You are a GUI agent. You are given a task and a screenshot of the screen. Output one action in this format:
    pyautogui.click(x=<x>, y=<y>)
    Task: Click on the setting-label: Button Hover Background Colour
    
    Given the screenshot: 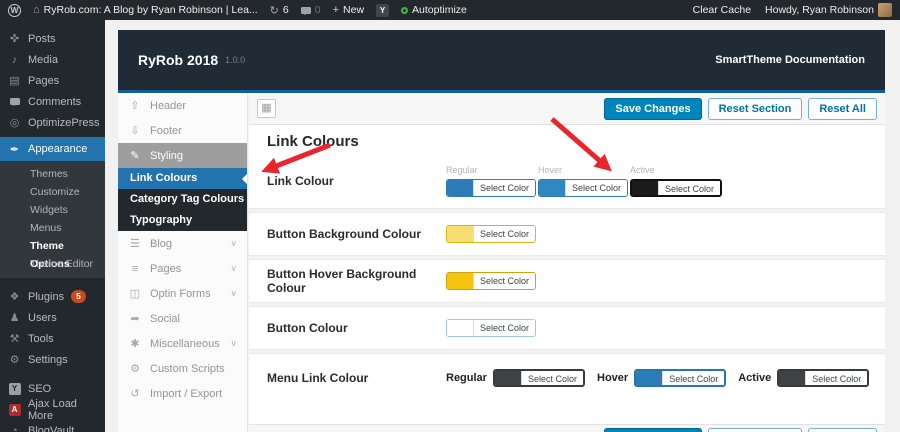 What is the action you would take?
    pyautogui.click(x=342, y=281)
    